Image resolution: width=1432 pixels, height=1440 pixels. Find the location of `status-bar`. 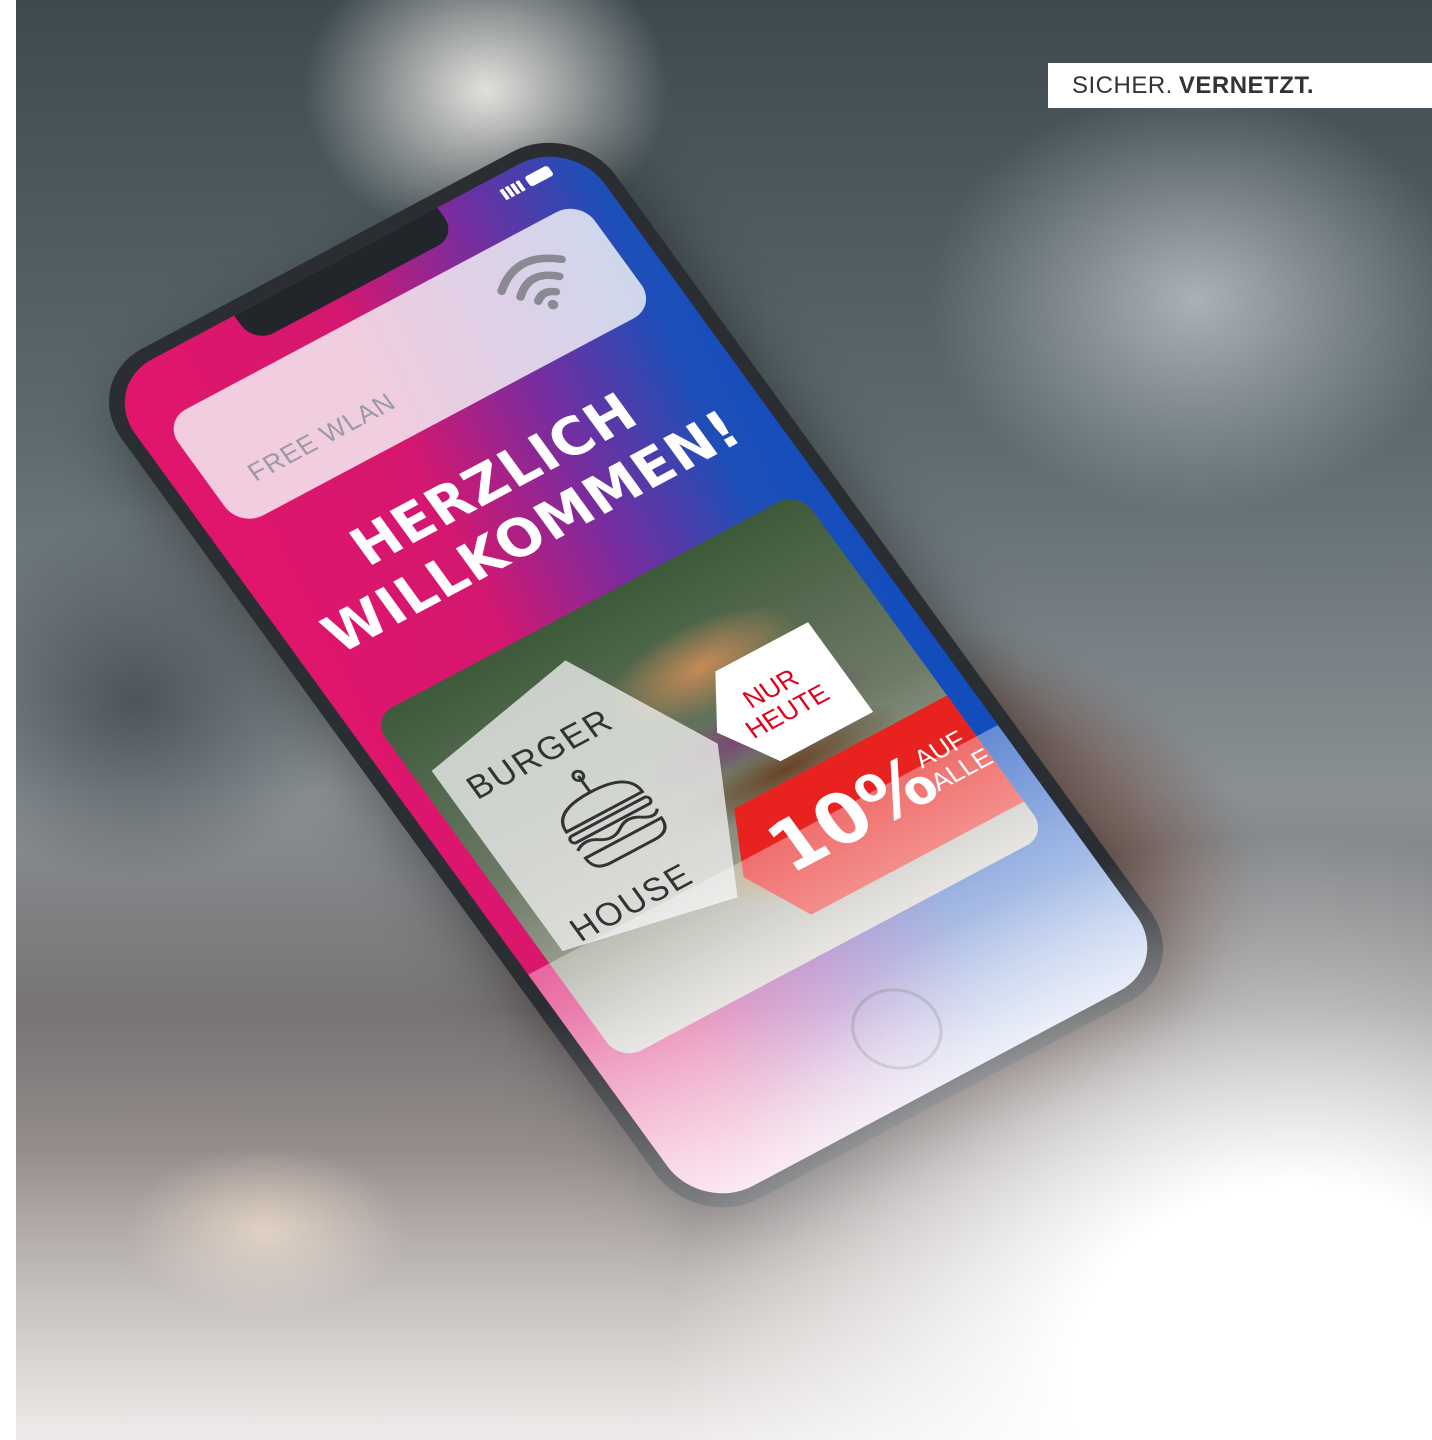

status-bar is located at coordinates (527, 183).